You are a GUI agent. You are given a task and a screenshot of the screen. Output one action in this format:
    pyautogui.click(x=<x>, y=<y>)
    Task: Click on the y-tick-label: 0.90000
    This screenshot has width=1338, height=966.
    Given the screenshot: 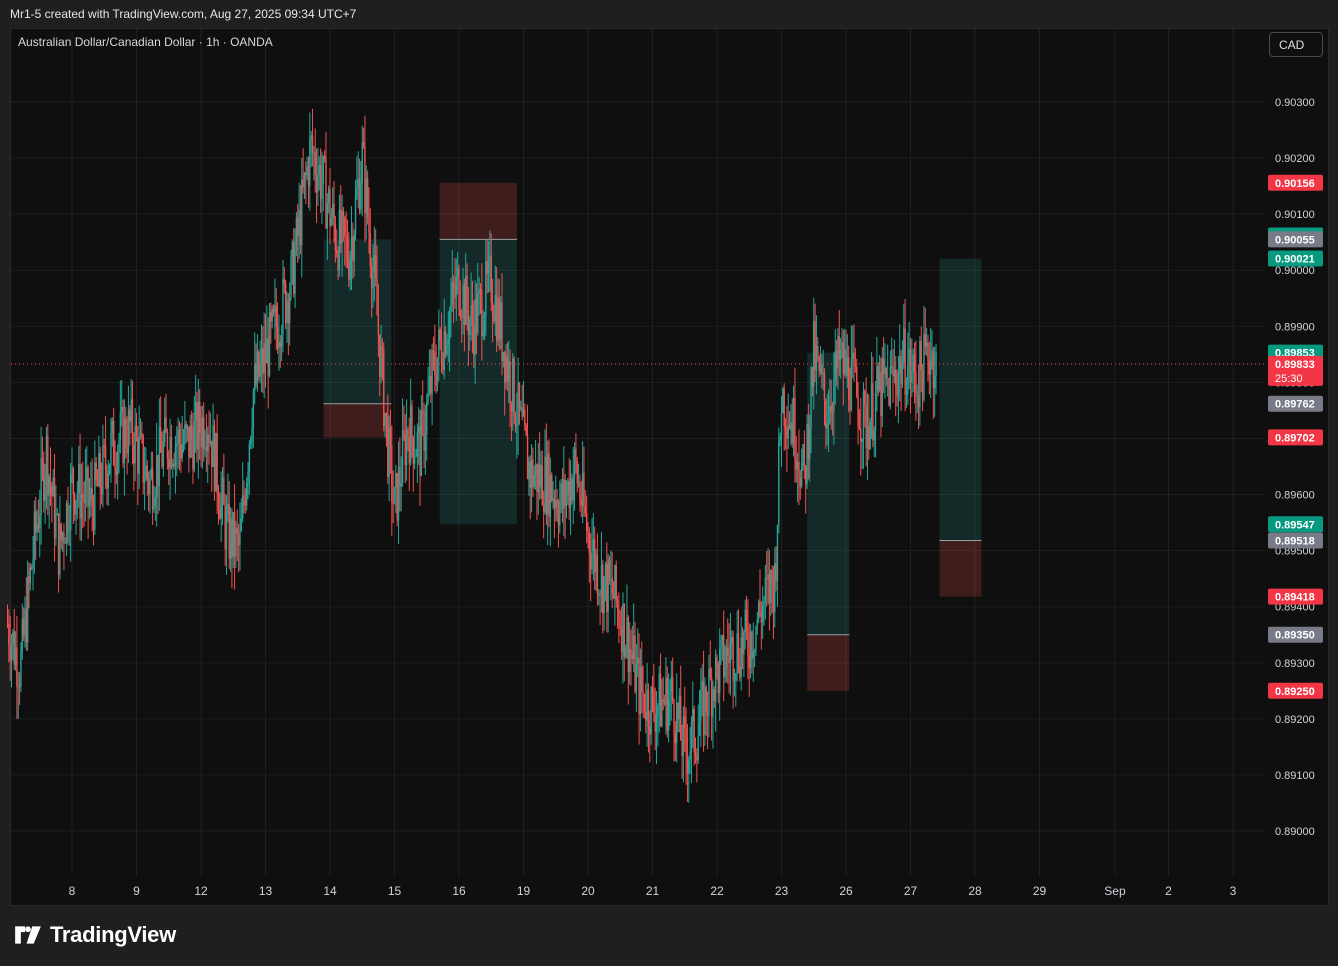 What is the action you would take?
    pyautogui.click(x=1295, y=271)
    